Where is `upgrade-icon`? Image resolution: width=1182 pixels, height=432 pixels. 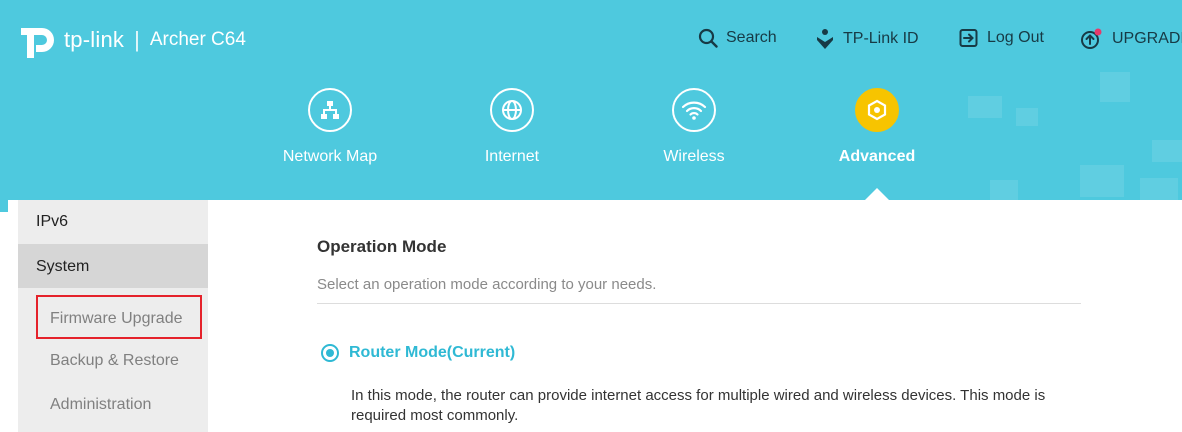 upgrade-icon is located at coordinates (1091, 38).